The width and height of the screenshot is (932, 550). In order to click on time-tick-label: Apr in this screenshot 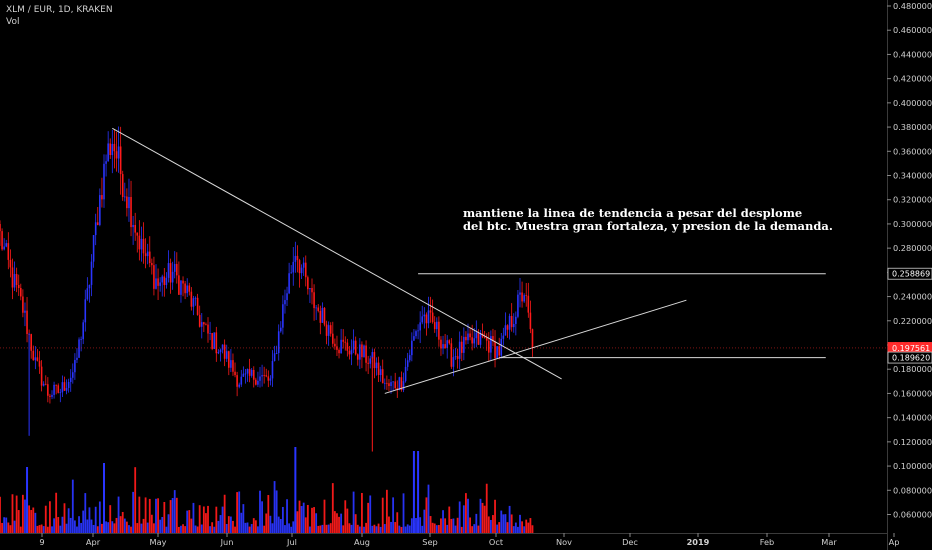, I will do `click(93, 542)`.